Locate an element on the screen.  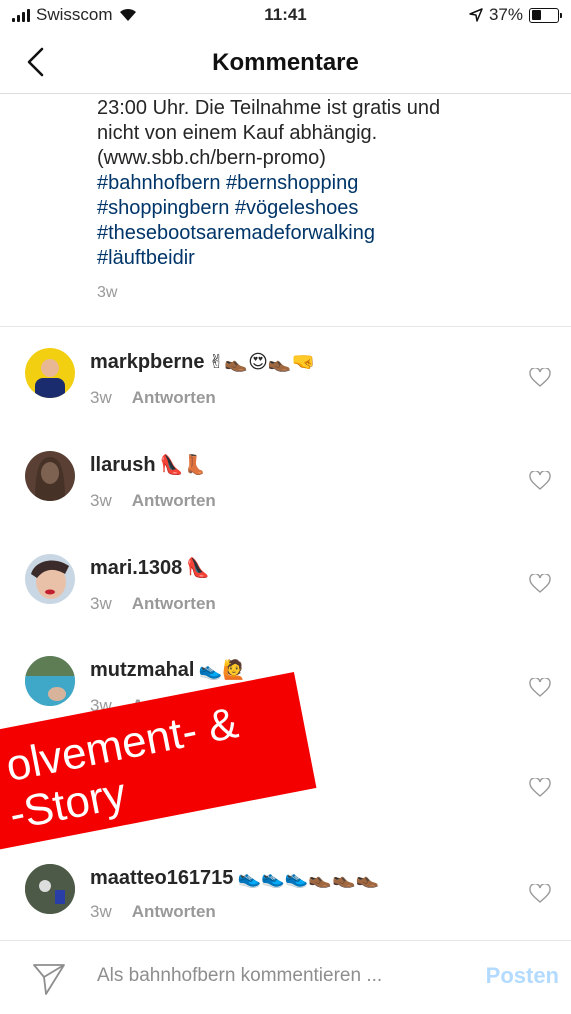
battery-fill is located at coordinates (536, 15).